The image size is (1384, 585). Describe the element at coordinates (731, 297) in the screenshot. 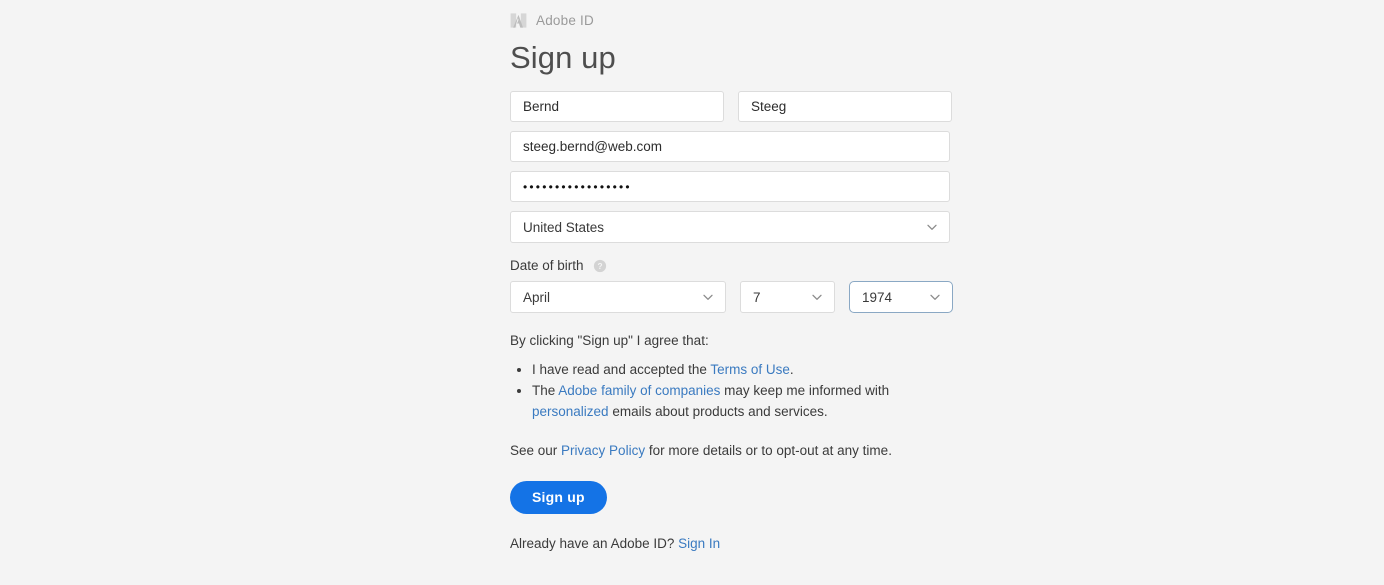

I see `dob-row: April 7 1974` at that location.